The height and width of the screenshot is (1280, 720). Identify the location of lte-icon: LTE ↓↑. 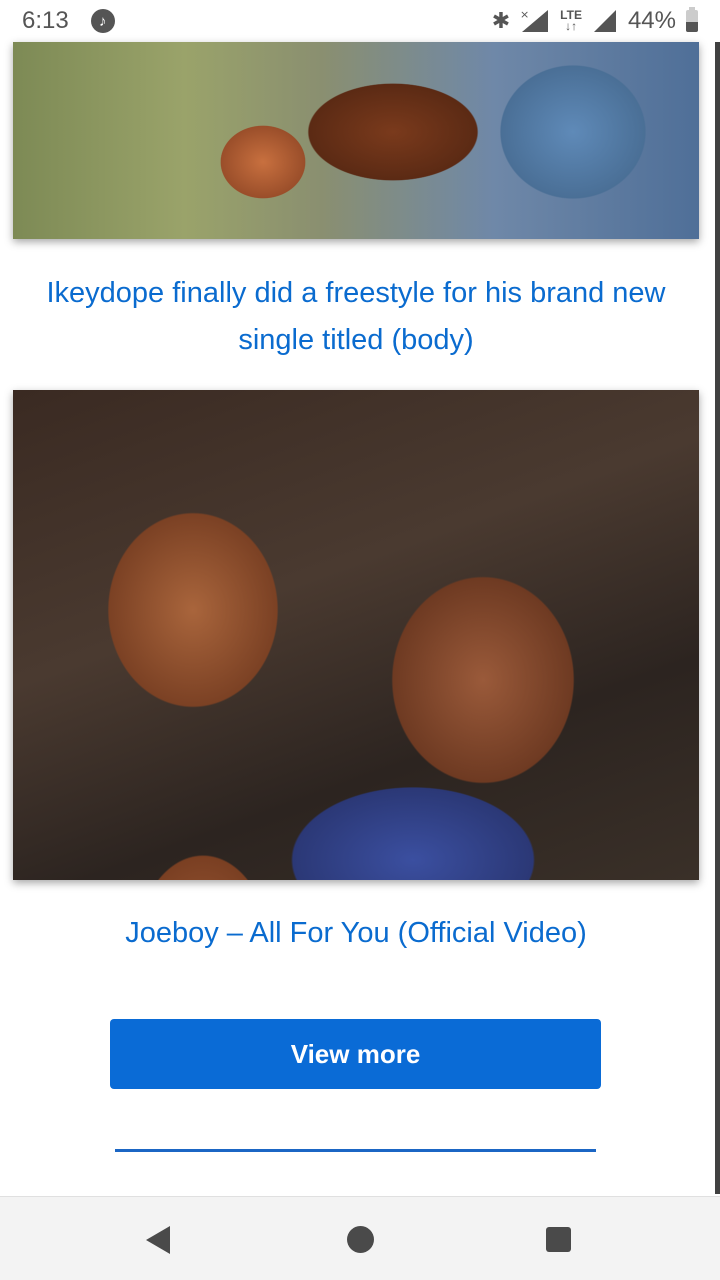
(571, 20).